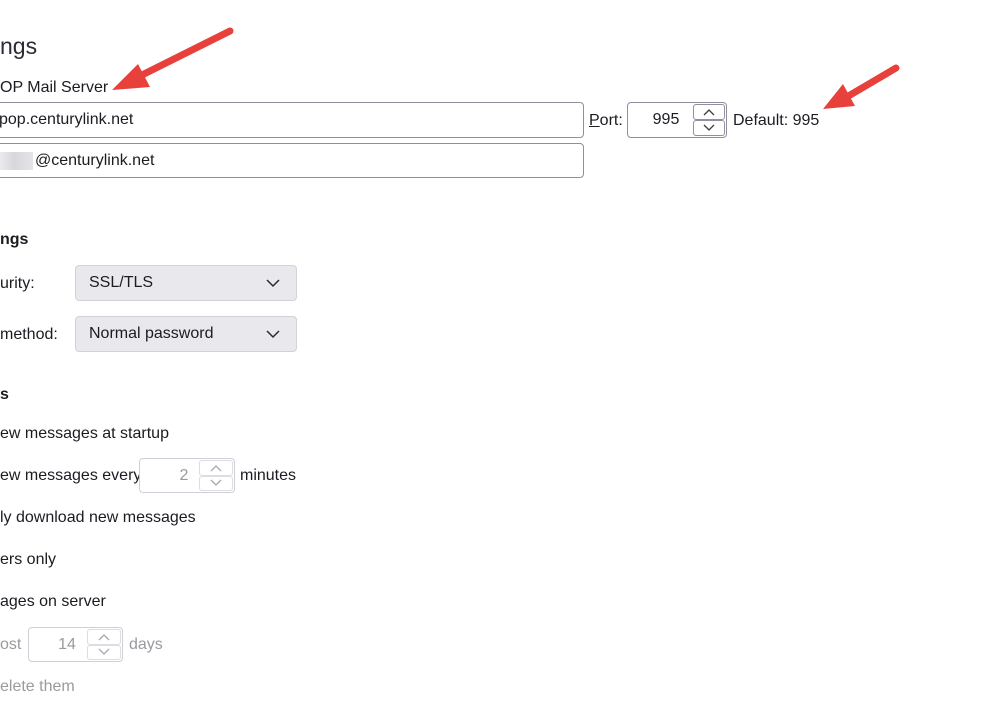  What do you see at coordinates (28, 560) in the screenshot?
I see `headers-only-label: ers only` at bounding box center [28, 560].